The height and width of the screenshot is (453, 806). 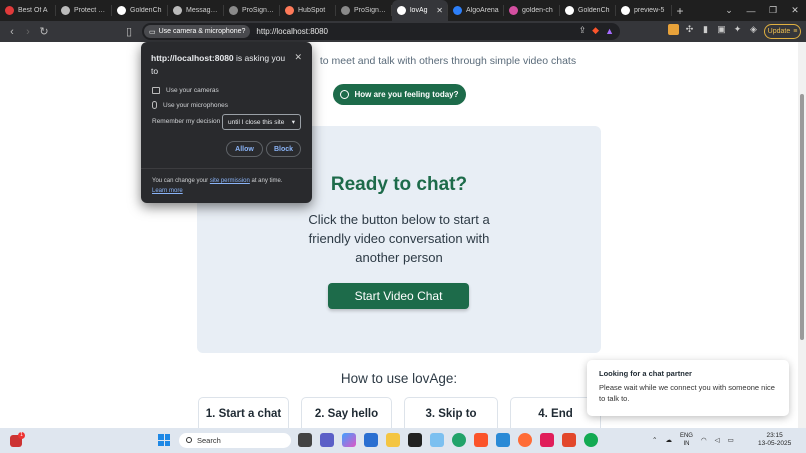 I want to click on language-indicator: ENG IN, so click(x=686, y=440).